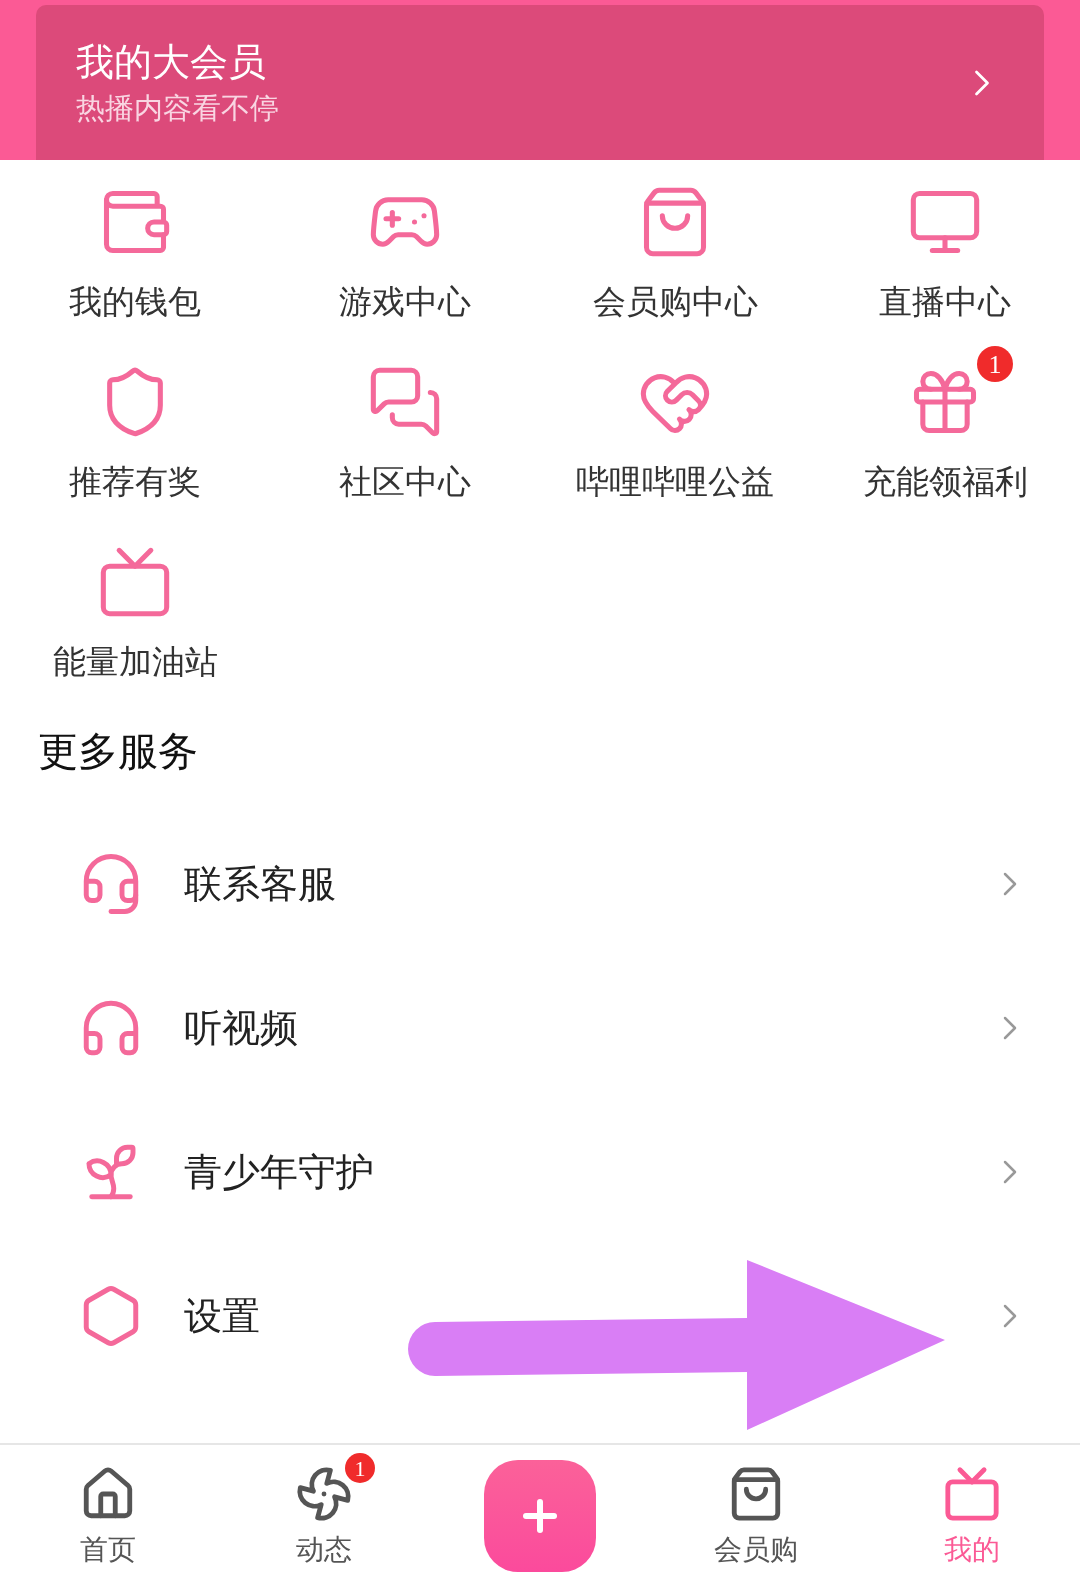 The image size is (1080, 1588). Describe the element at coordinates (972, 1494) in the screenshot. I see `tv-icon` at that location.